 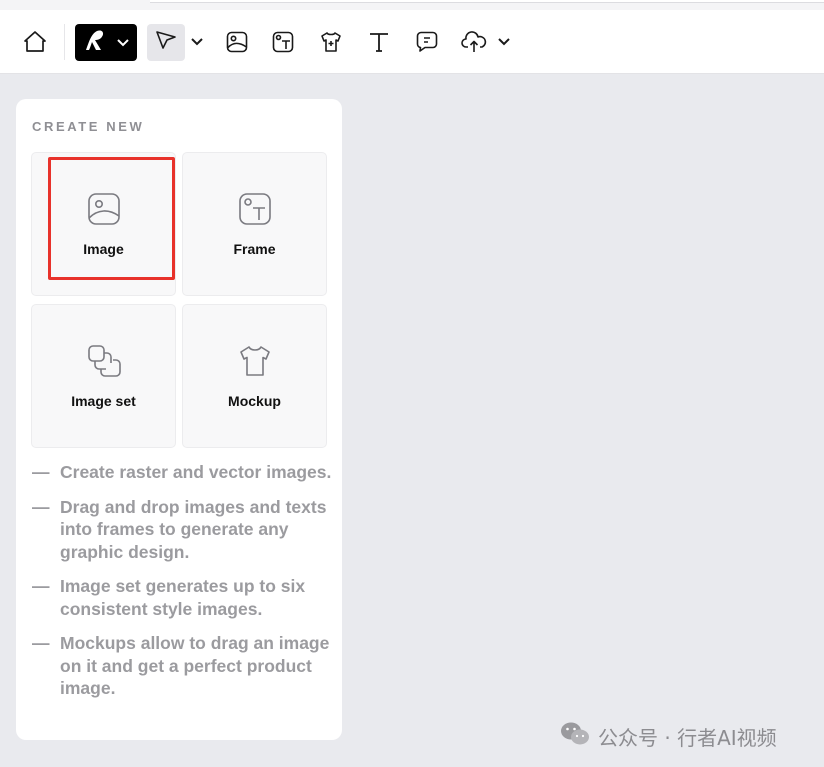 I want to click on top-strip-bar, so click(x=487, y=1).